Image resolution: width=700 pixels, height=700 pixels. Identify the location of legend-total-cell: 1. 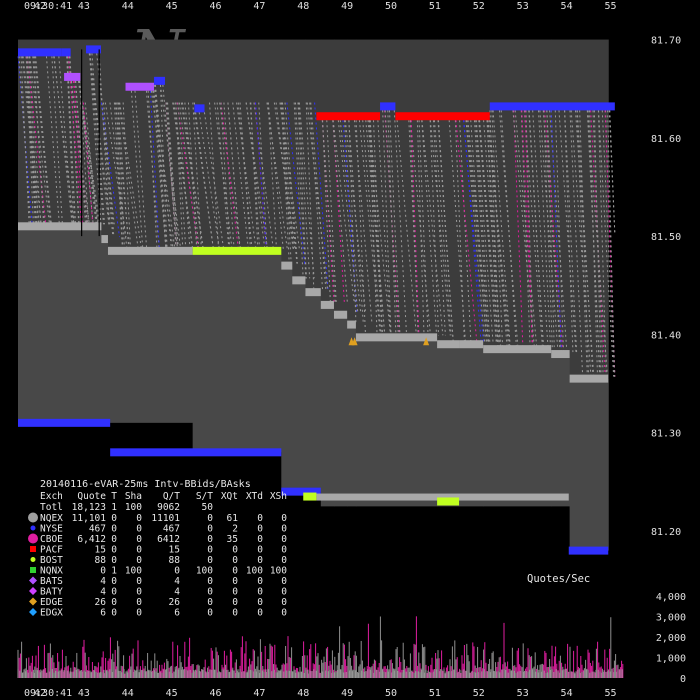
(114, 507).